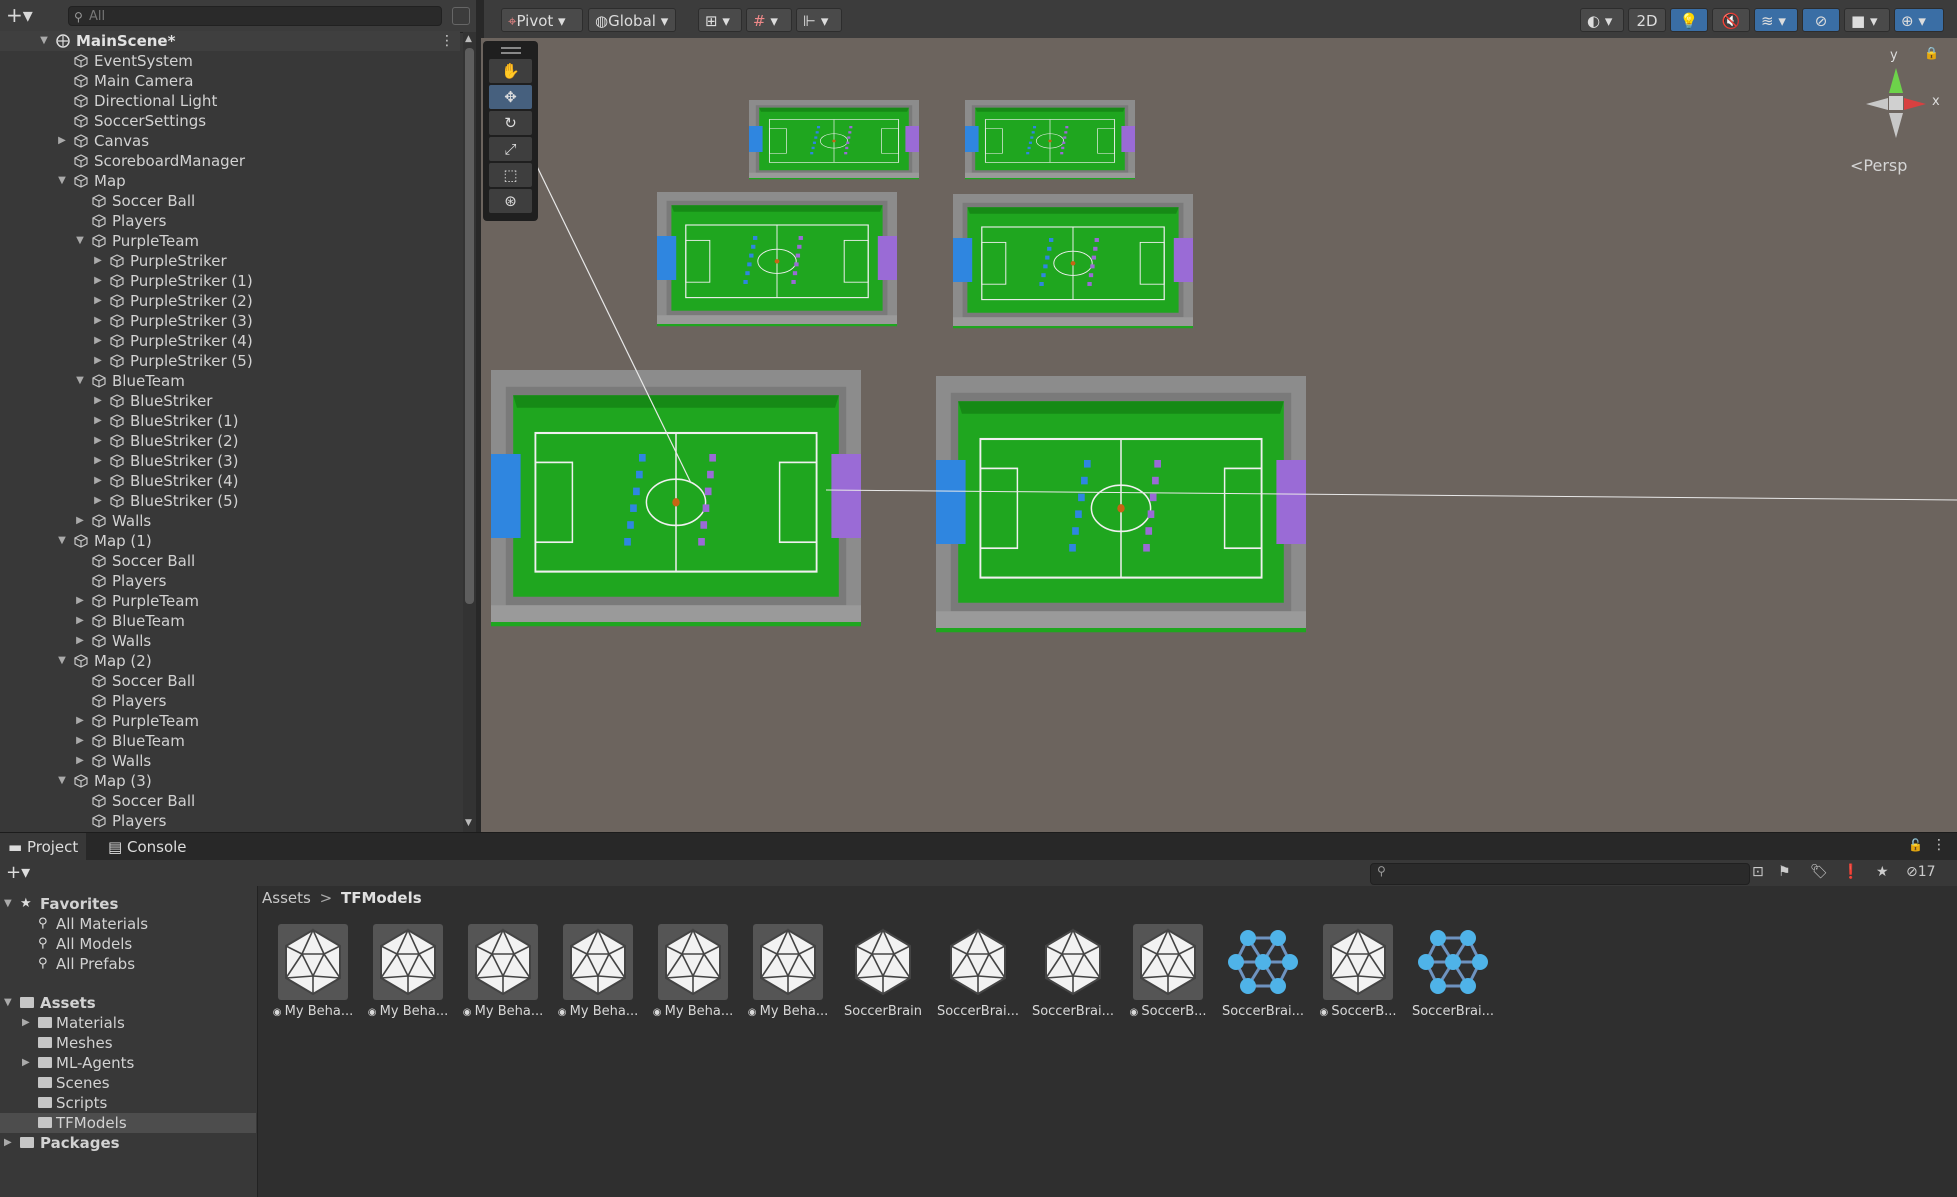 This screenshot has width=1957, height=1197. I want to click on folder-ml-agents: ▶ ML-Agents, so click(128, 1063).